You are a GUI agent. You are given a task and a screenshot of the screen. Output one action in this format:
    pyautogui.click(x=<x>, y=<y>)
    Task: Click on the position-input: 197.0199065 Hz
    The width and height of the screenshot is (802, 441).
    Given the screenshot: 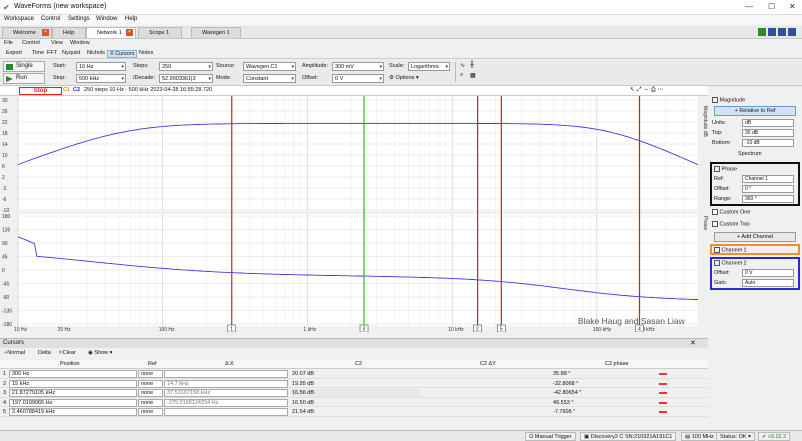 What is the action you would take?
    pyautogui.click(x=73, y=402)
    